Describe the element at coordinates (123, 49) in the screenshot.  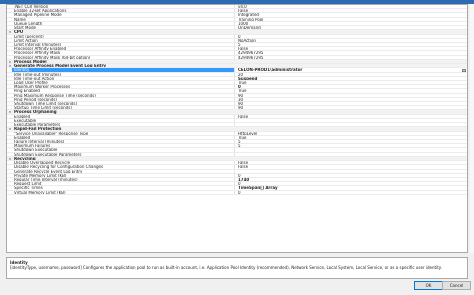
I see `property-name: Processor Affinity Enabled` at that location.